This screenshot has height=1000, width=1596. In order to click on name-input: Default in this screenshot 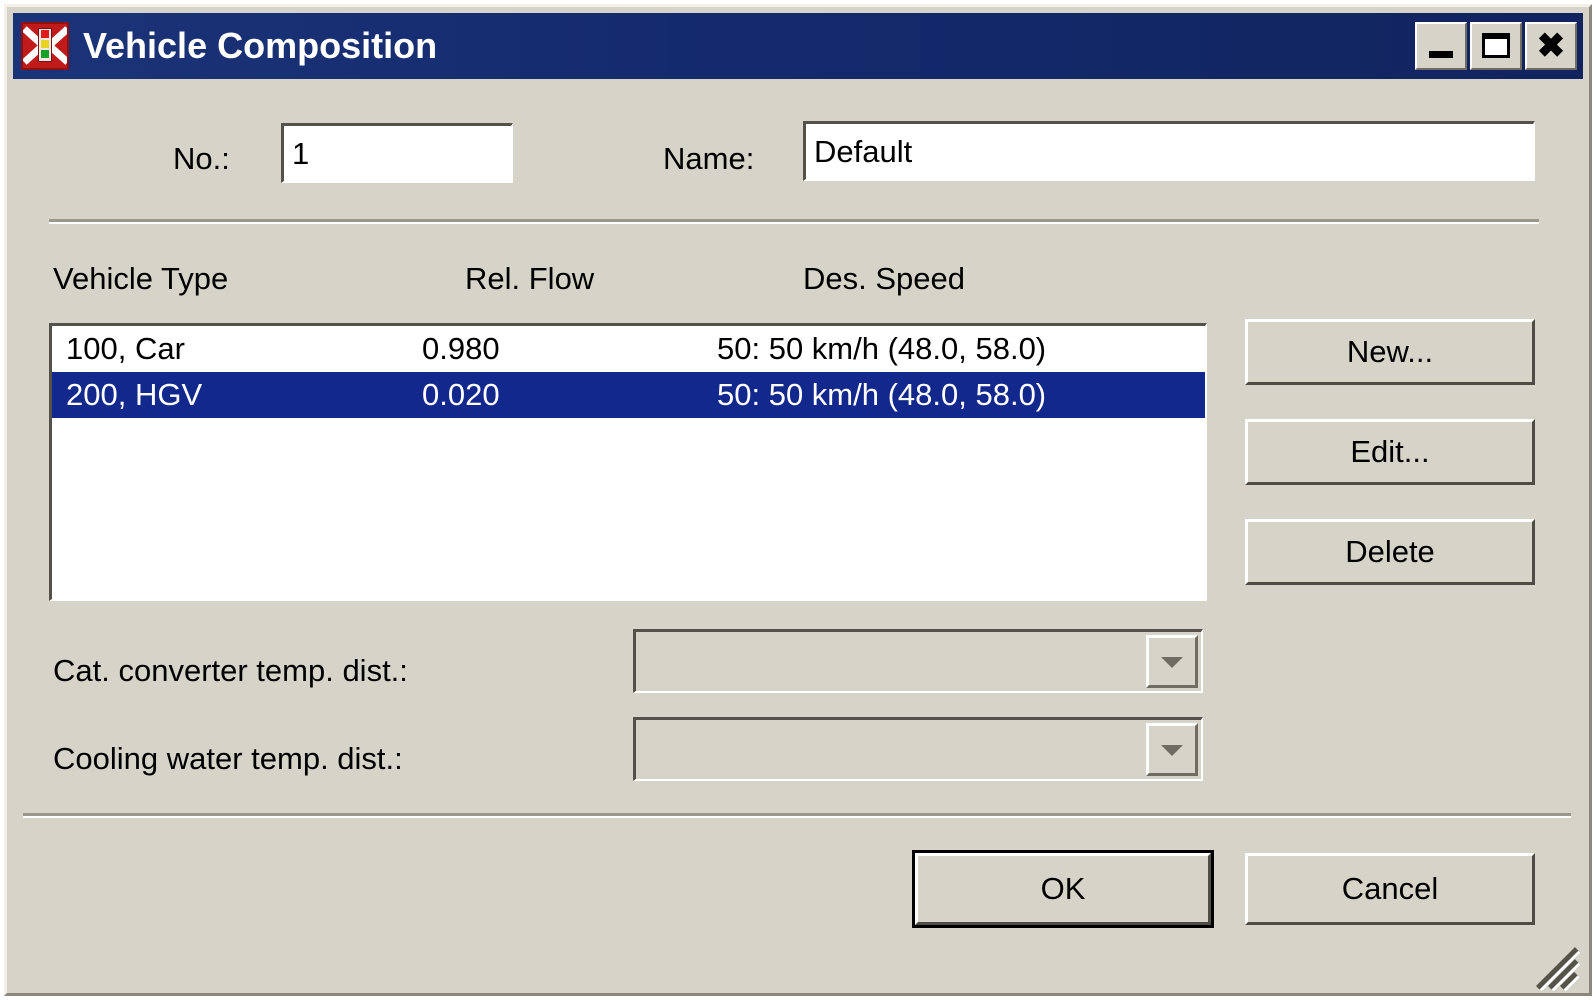, I will do `click(1169, 151)`.